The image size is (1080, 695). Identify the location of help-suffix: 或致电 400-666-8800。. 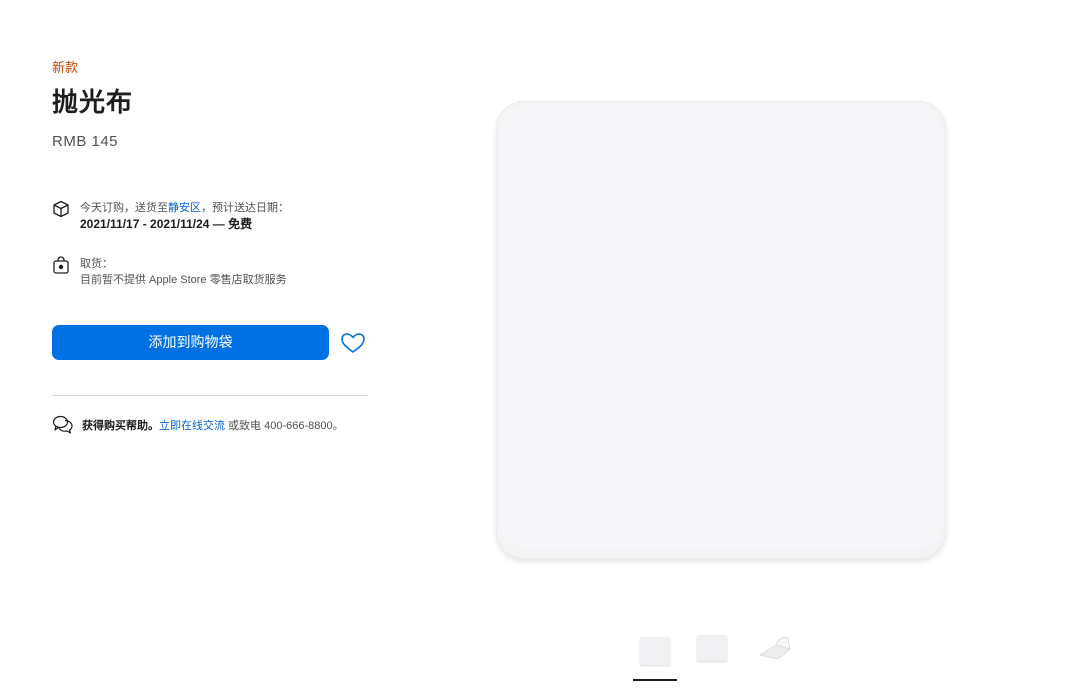
(284, 426).